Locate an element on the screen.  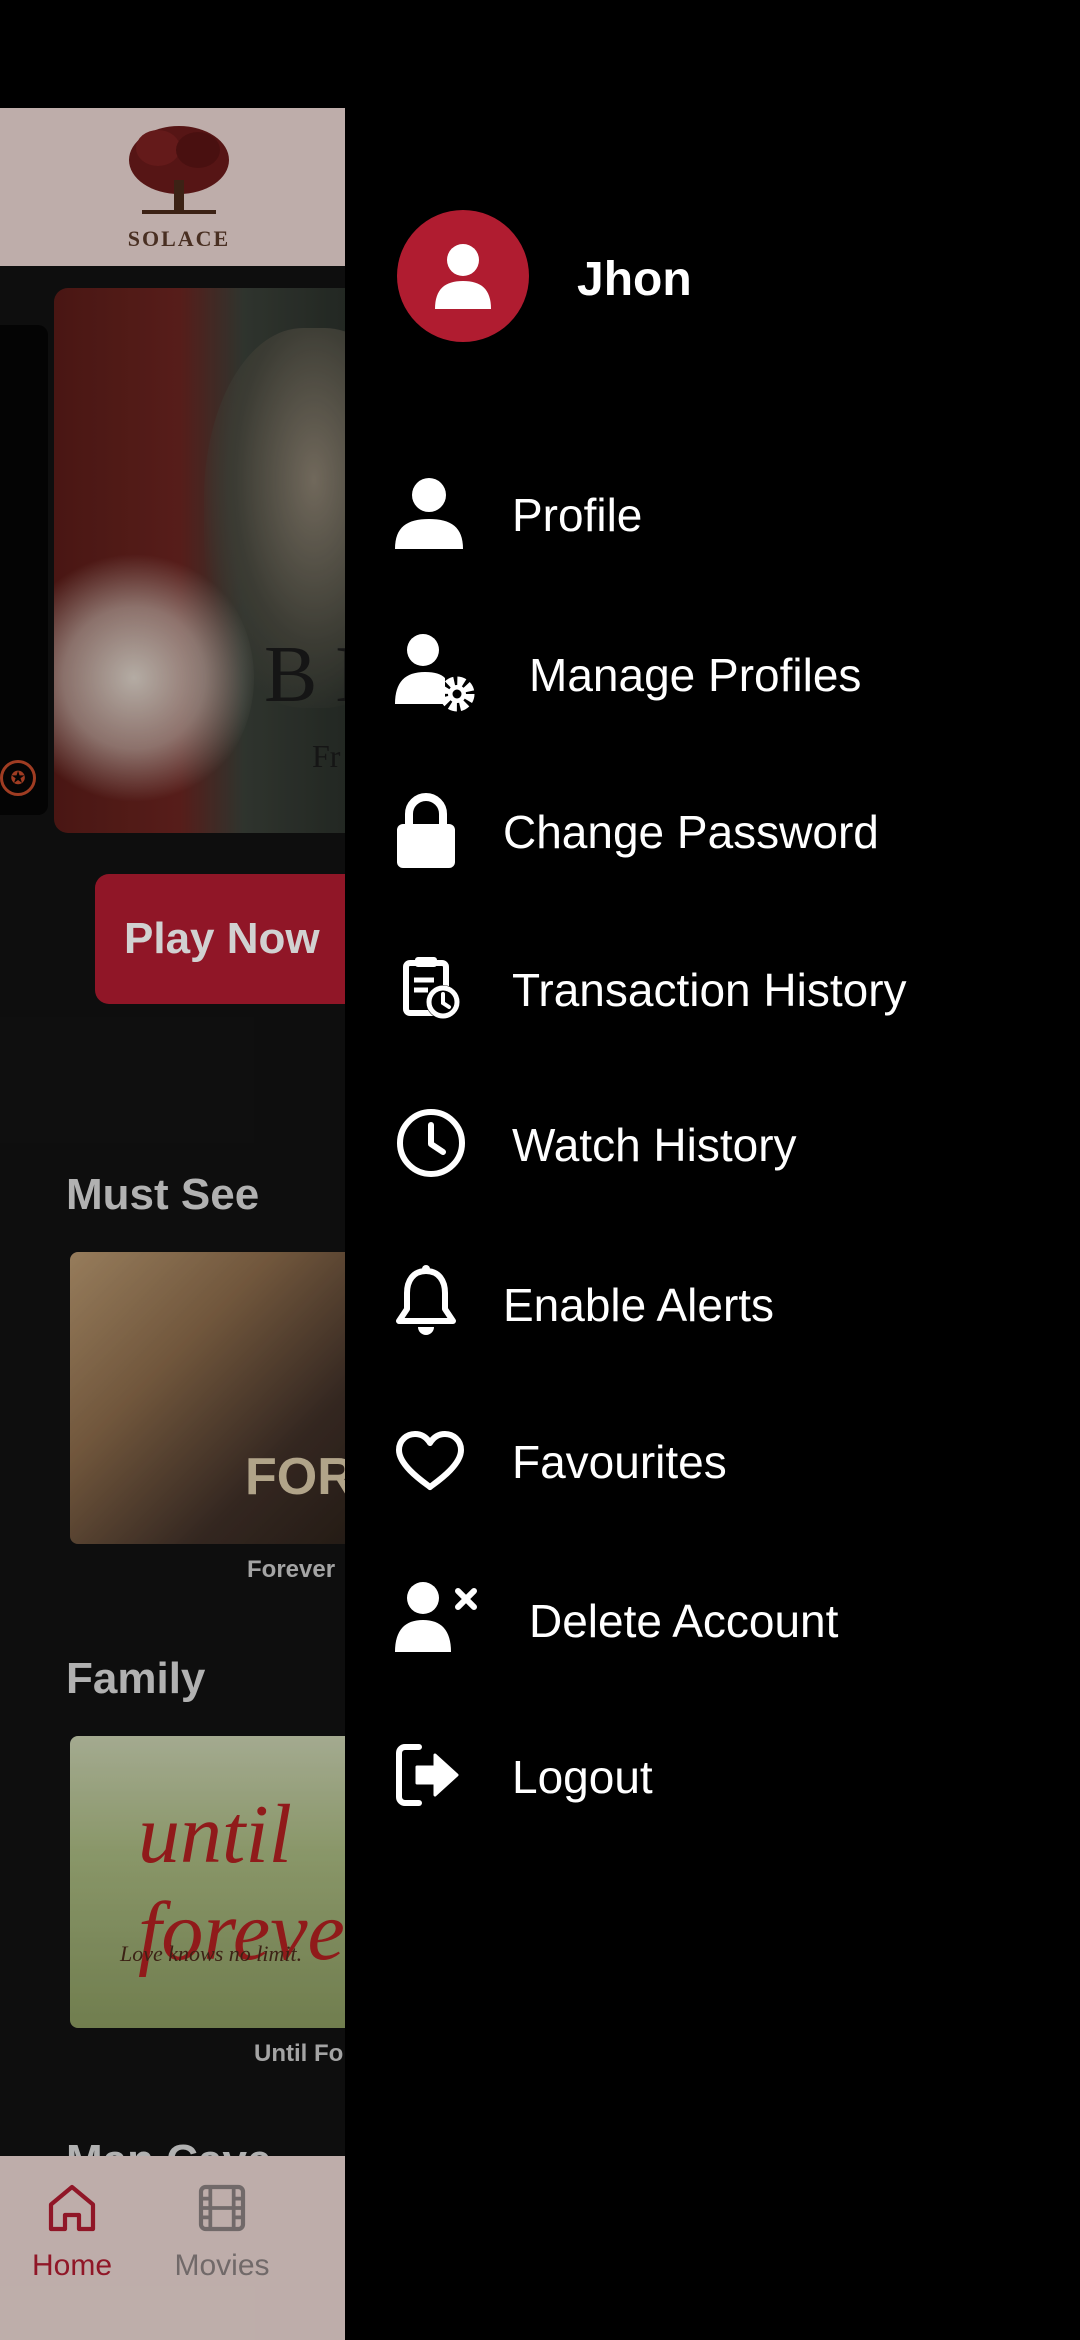
heart-icon is located at coordinates (430, 1460).